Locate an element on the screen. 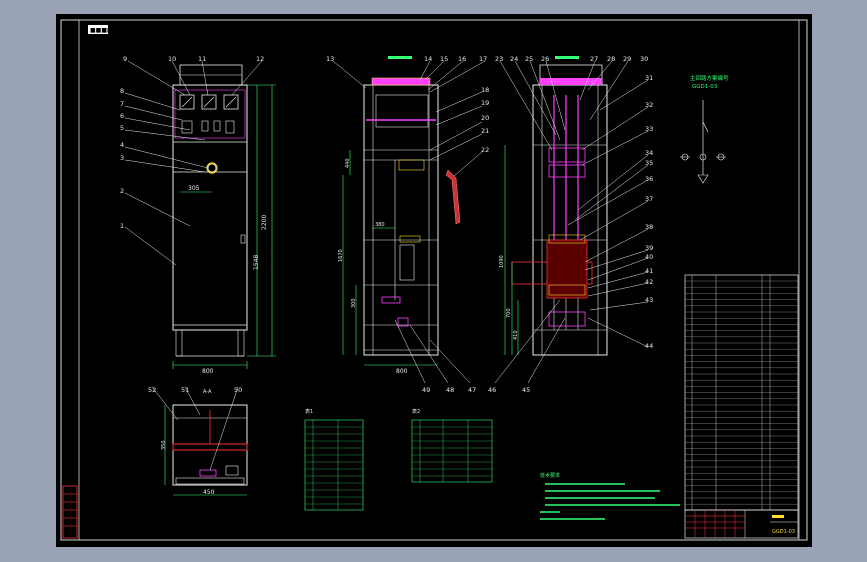 The image size is (867, 562). dim-front-height-a: 2200 is located at coordinates (264, 222).